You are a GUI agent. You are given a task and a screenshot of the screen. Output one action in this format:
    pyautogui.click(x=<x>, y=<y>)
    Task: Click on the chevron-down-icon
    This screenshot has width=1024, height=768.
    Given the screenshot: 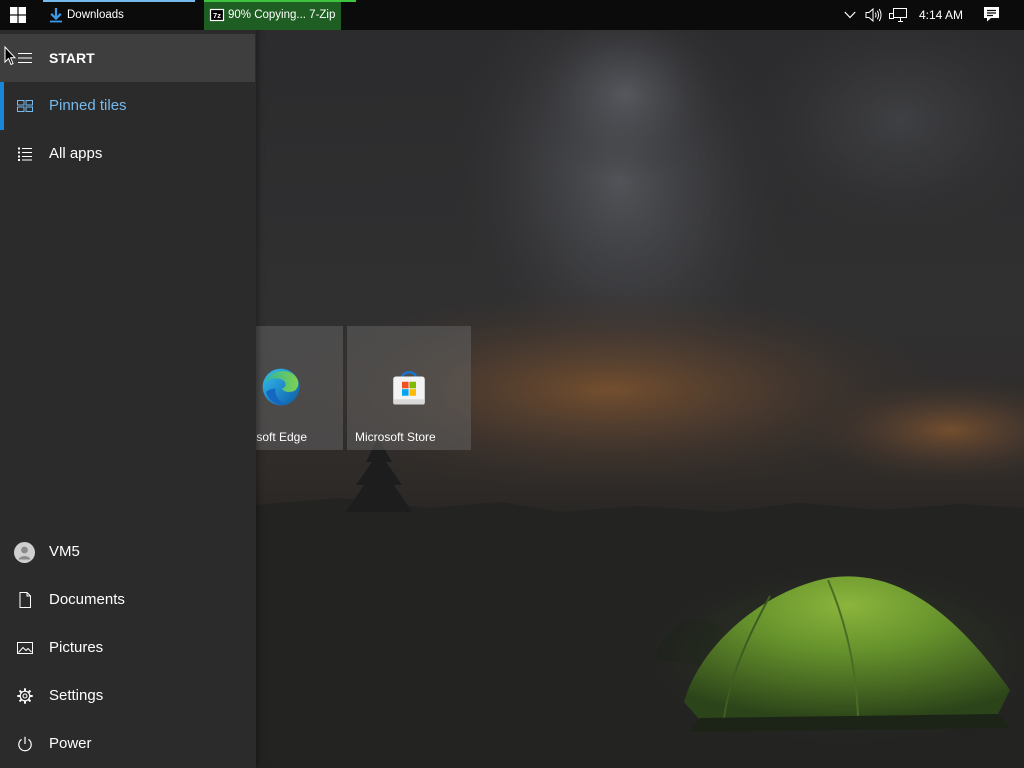 What is the action you would take?
    pyautogui.click(x=850, y=15)
    